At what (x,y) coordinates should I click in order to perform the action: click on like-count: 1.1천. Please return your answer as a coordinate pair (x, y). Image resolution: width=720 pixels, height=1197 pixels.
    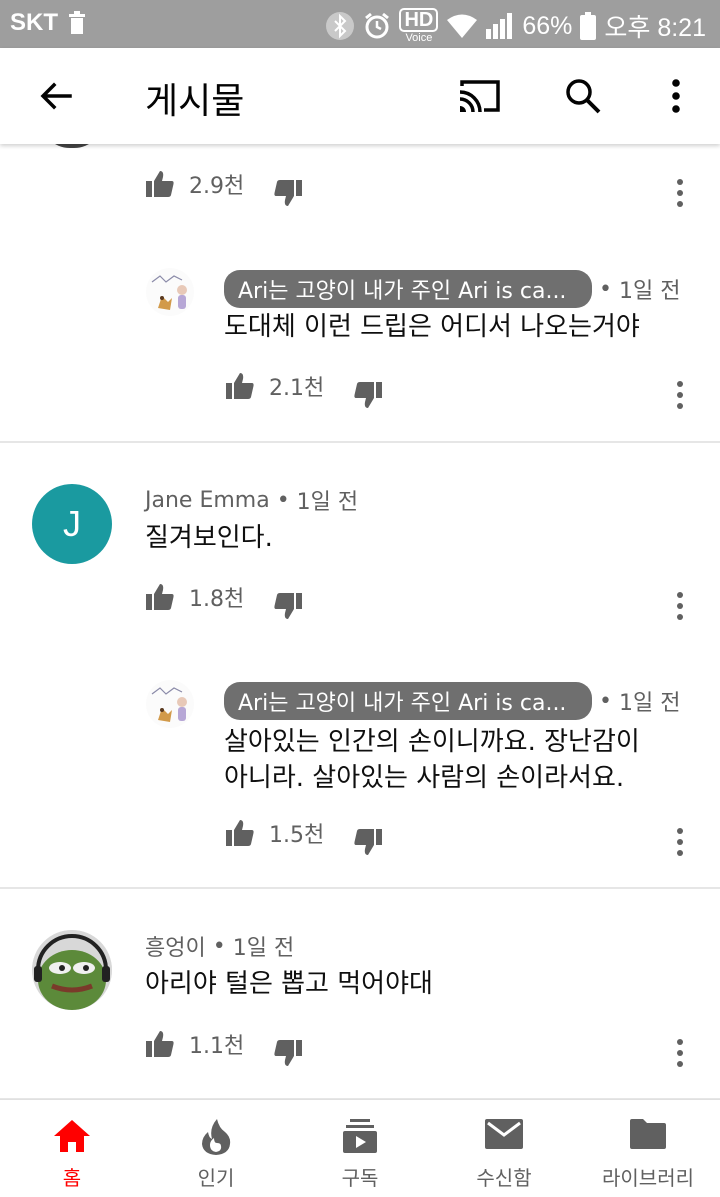
    Looking at the image, I should click on (217, 1046).